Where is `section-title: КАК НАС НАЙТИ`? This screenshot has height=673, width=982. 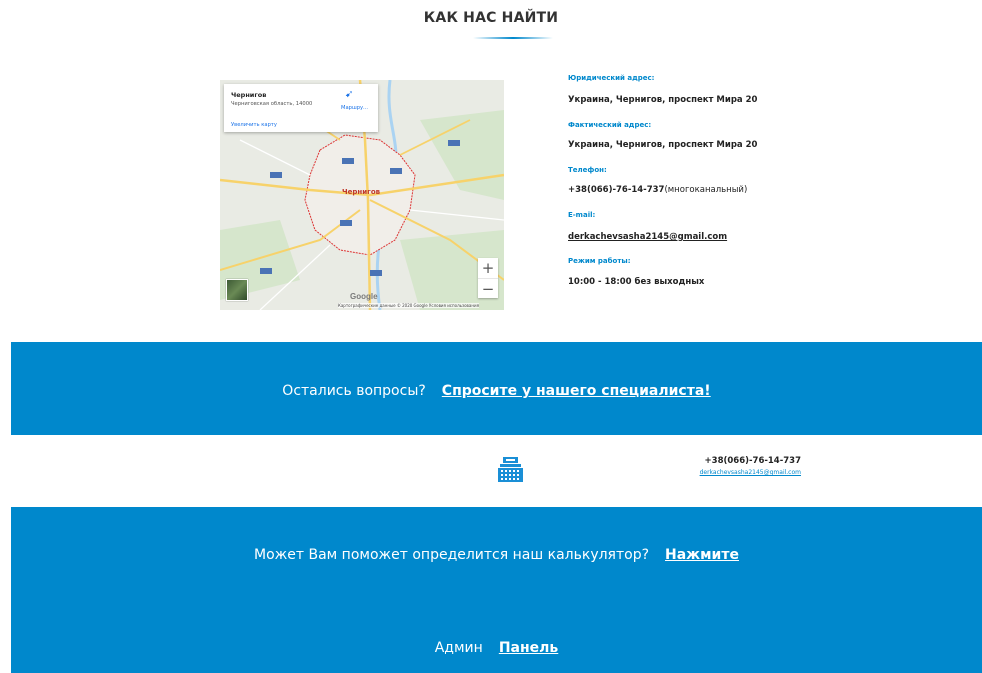
section-title: КАК НАС НАЙТИ is located at coordinates (491, 18).